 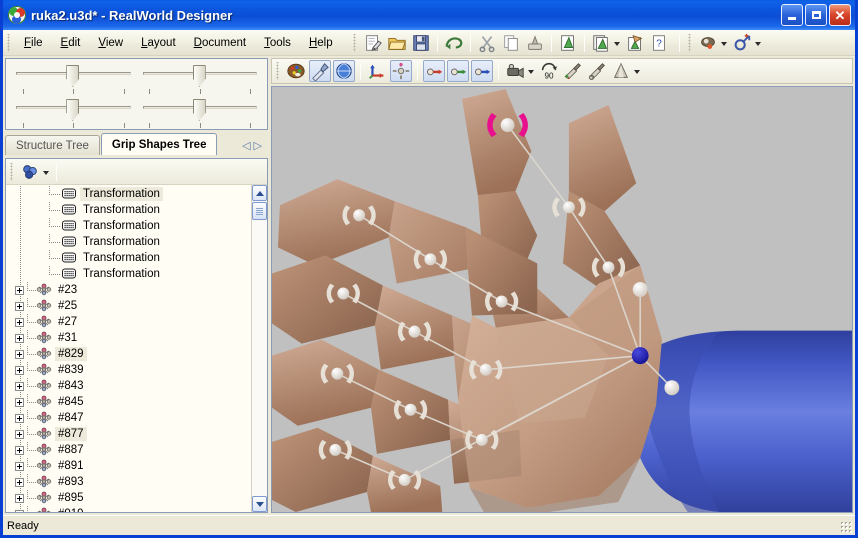 I want to click on tree-row: #23, so click(x=128, y=290).